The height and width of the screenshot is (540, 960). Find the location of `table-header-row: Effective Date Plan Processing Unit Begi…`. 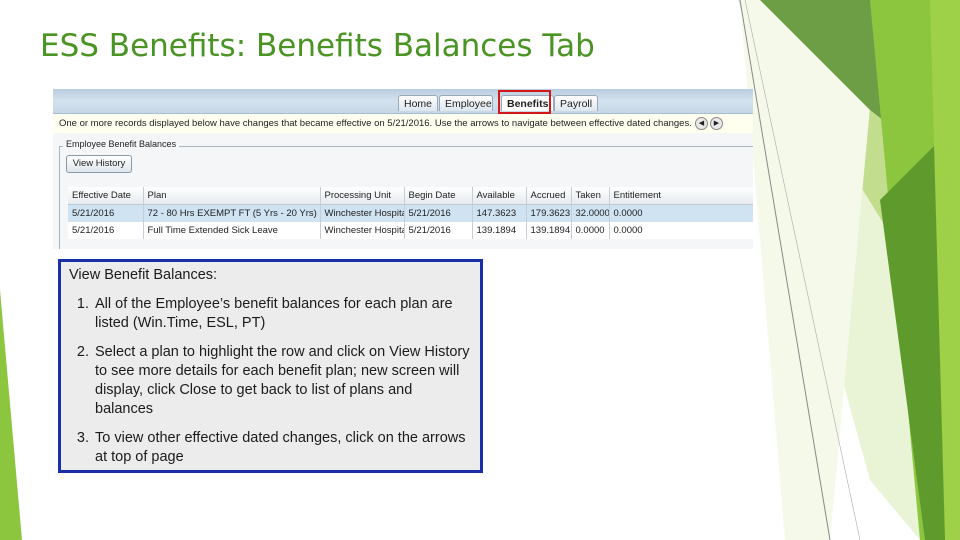

table-header-row: Effective Date Plan Processing Unit Begi… is located at coordinates (410, 196).